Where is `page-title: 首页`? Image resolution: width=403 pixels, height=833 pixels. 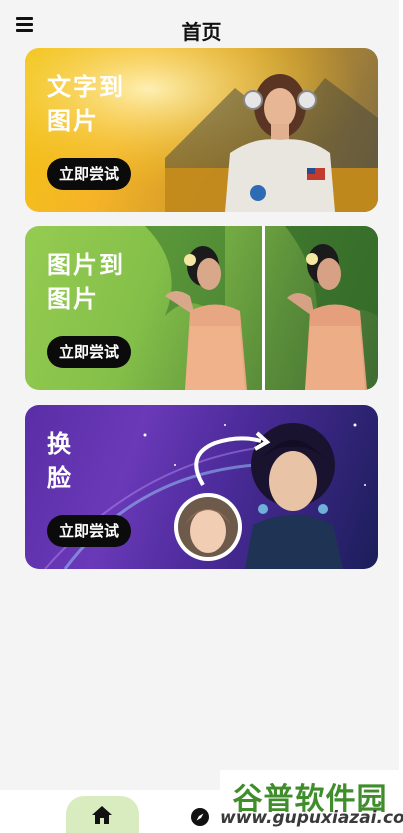
page-title: 首页 is located at coordinates (201, 32).